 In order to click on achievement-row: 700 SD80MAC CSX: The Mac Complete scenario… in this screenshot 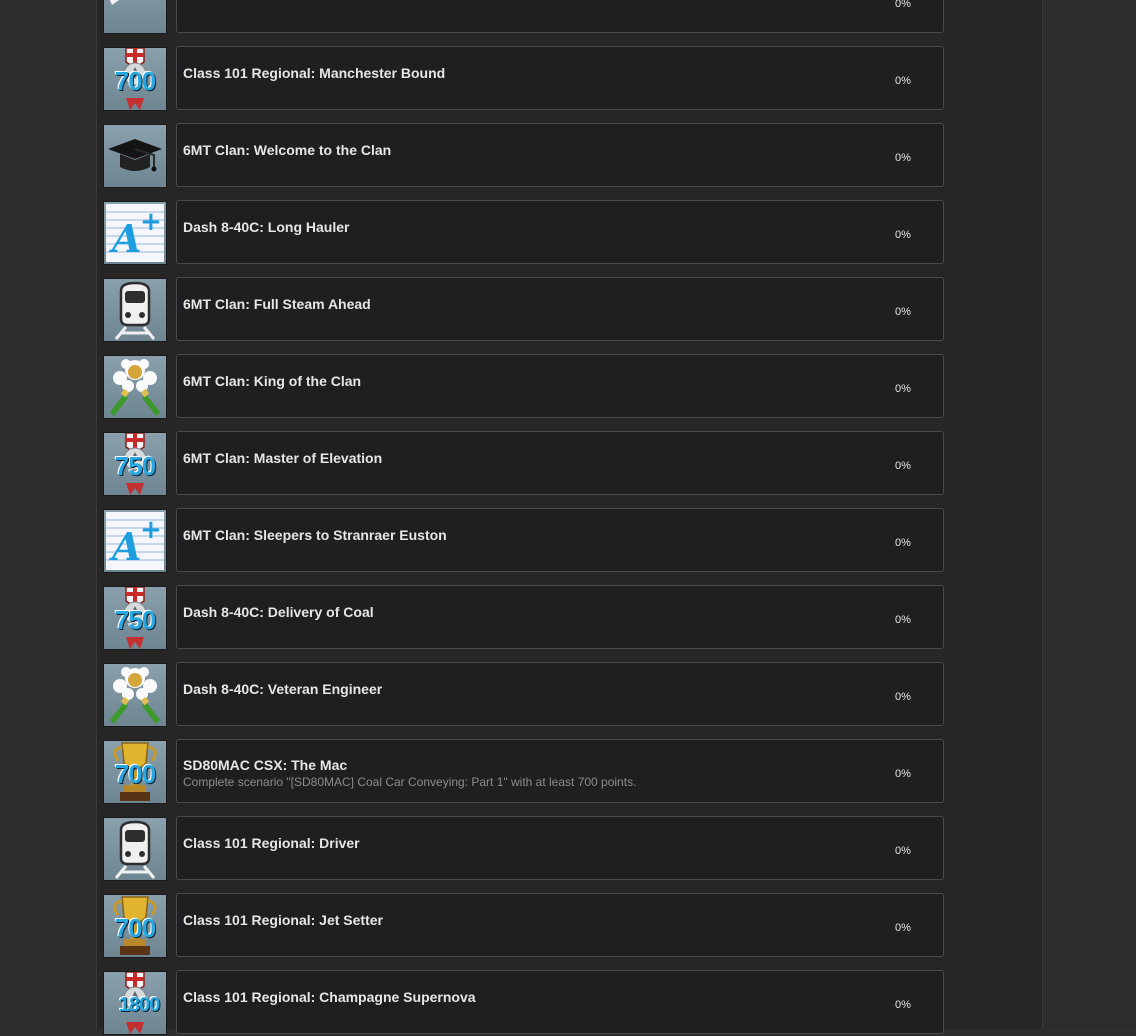, I will do `click(523, 772)`.